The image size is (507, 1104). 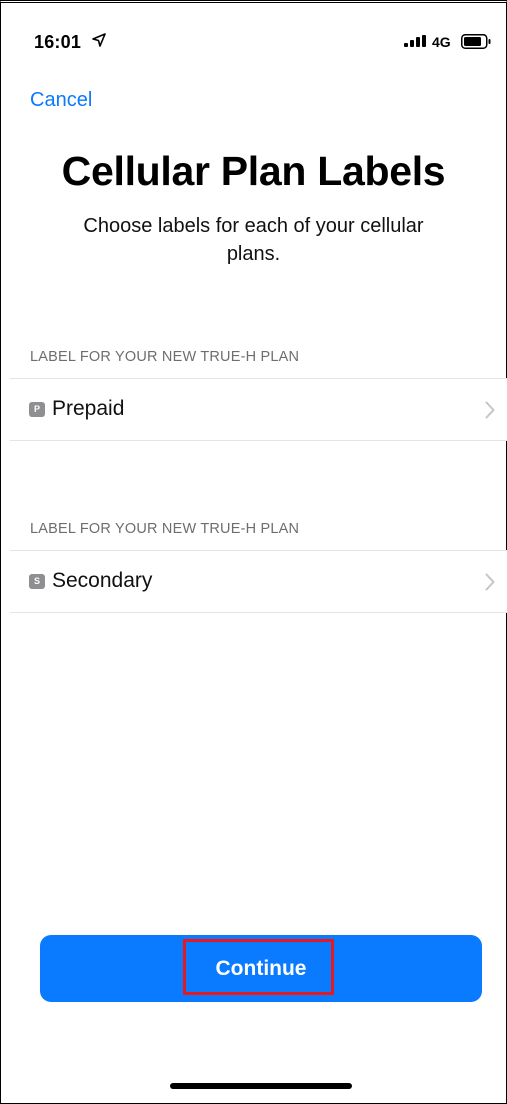 What do you see at coordinates (165, 529) in the screenshot?
I see `section-header-plan-2: LABEL FOR YOUR NEW TRUE-H PLAN` at bounding box center [165, 529].